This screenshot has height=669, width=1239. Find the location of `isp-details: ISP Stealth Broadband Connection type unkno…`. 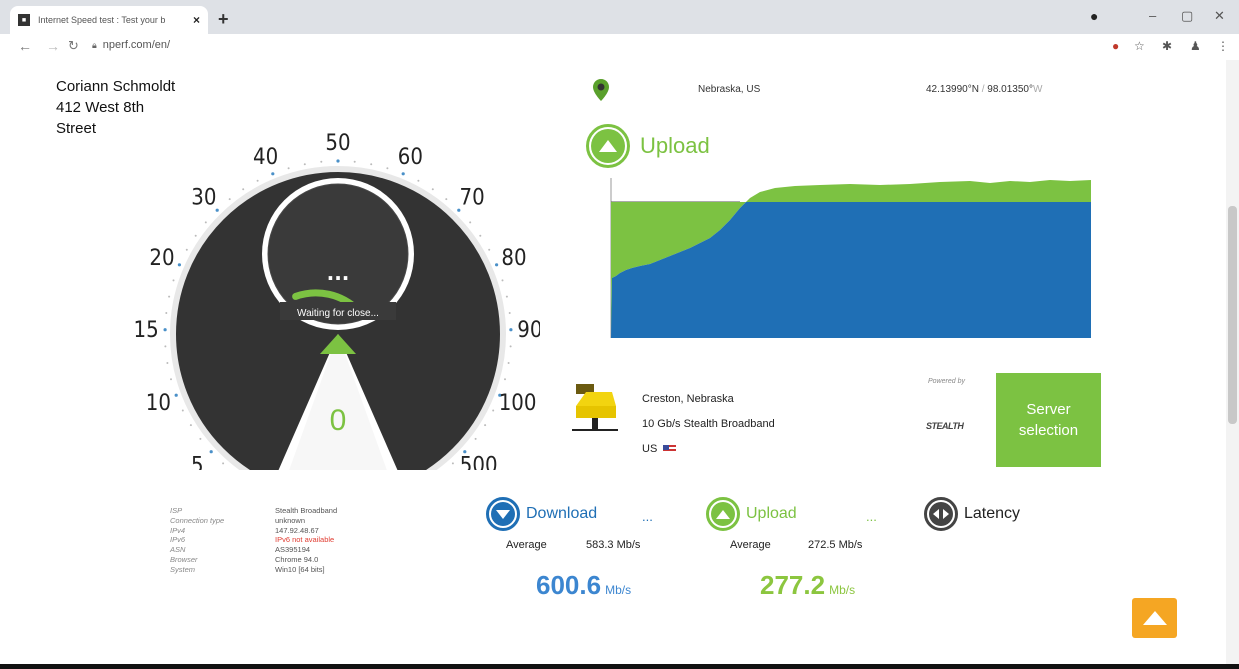

isp-details: ISP Stealth Broadband Connection type unkno… is located at coordinates (253, 540).